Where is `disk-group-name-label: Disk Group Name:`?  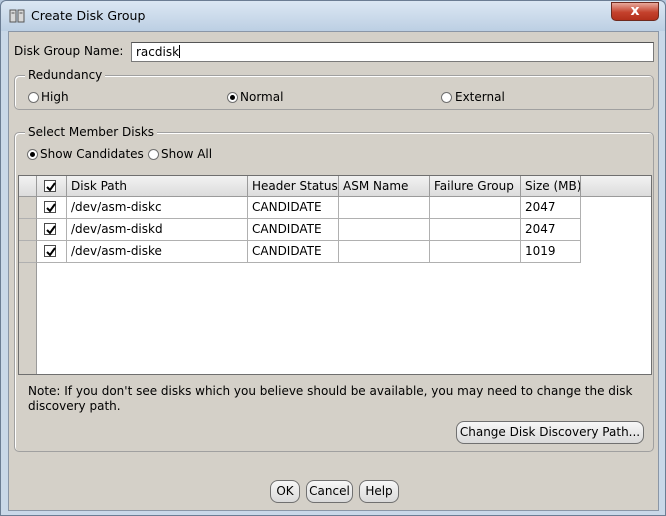
disk-group-name-label: Disk Group Name: is located at coordinates (69, 51).